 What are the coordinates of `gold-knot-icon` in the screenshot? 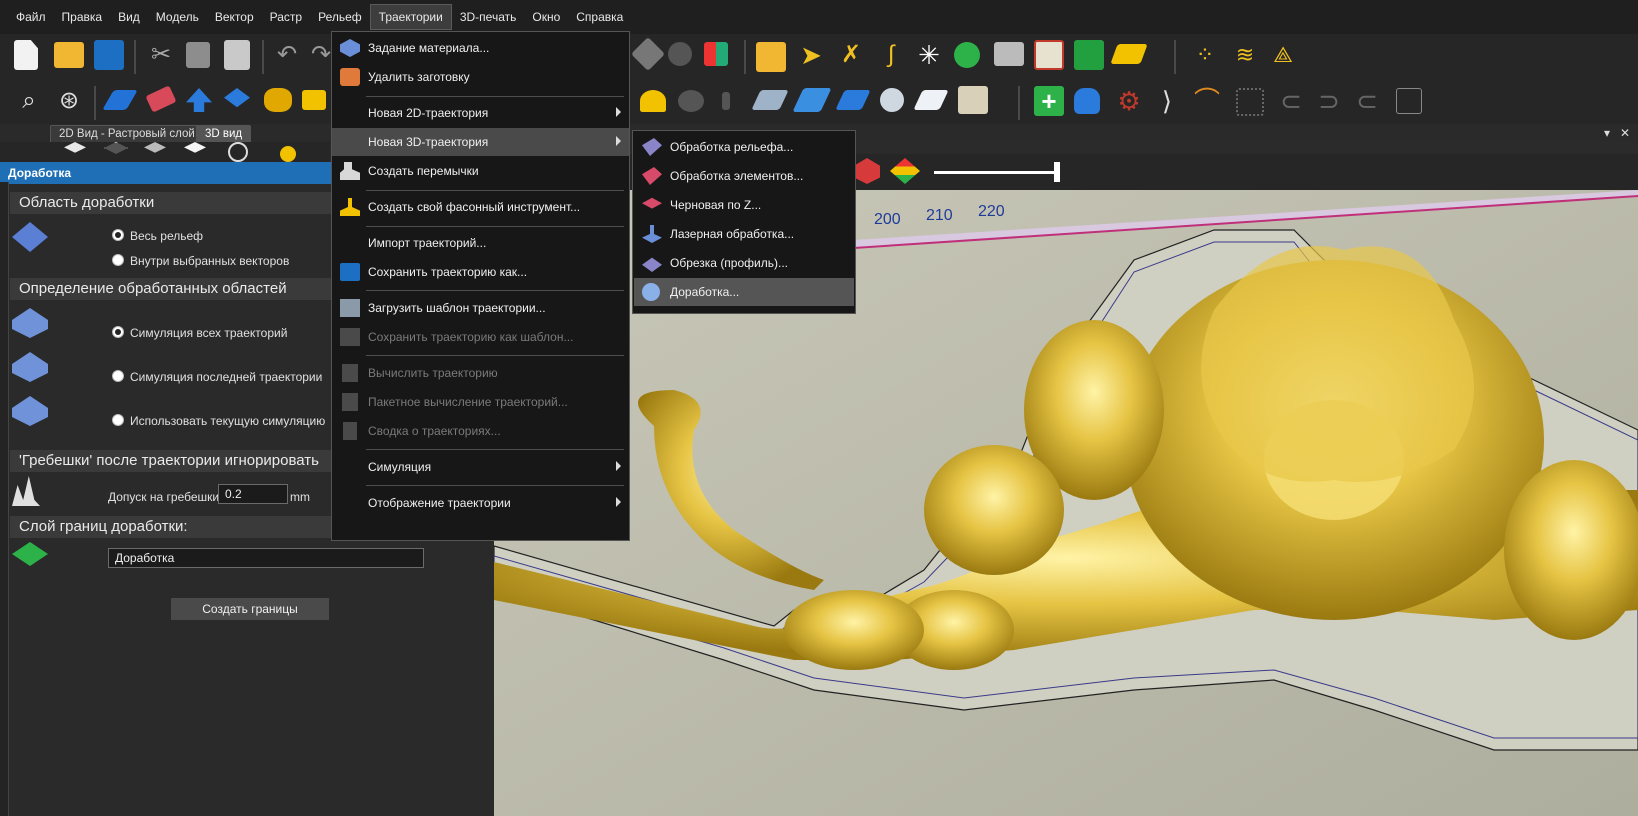 It's located at (278, 100).